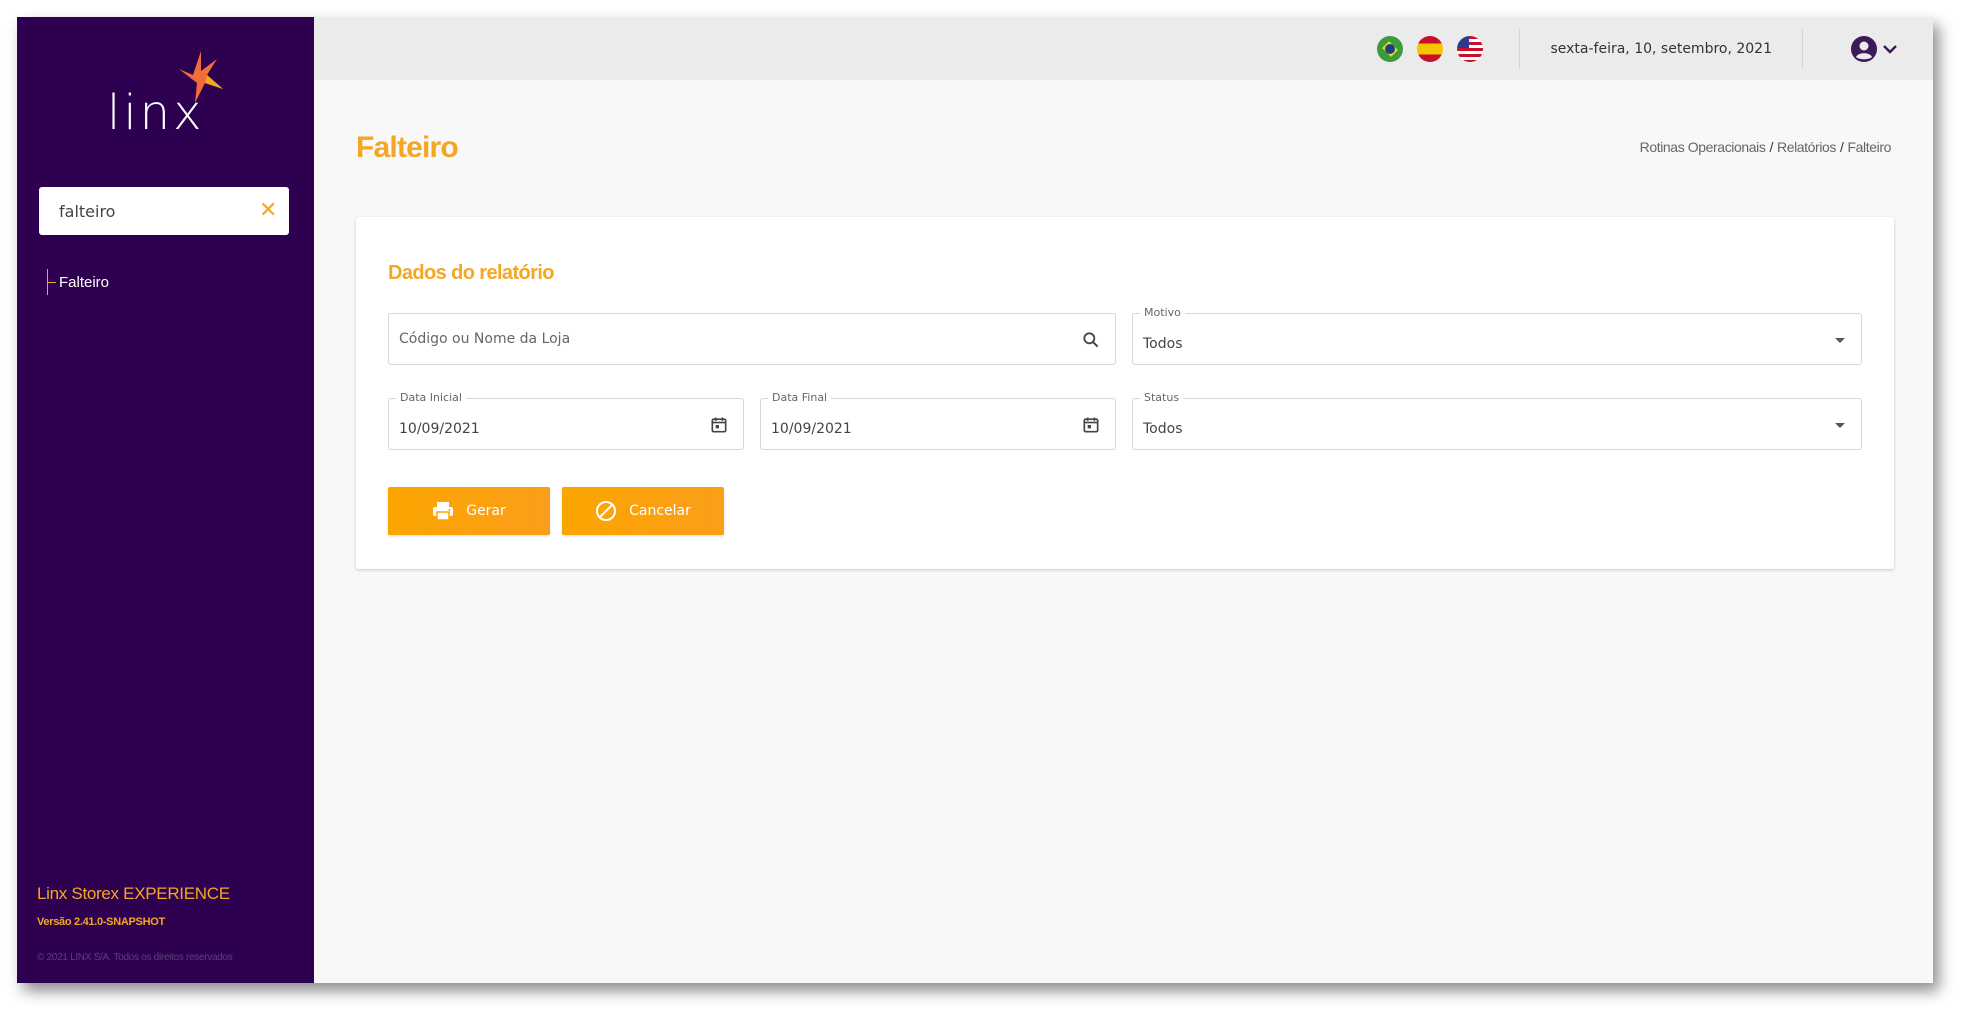 The height and width of the screenshot is (1032, 1982). I want to click on sidebar-search-input, so click(159, 211).